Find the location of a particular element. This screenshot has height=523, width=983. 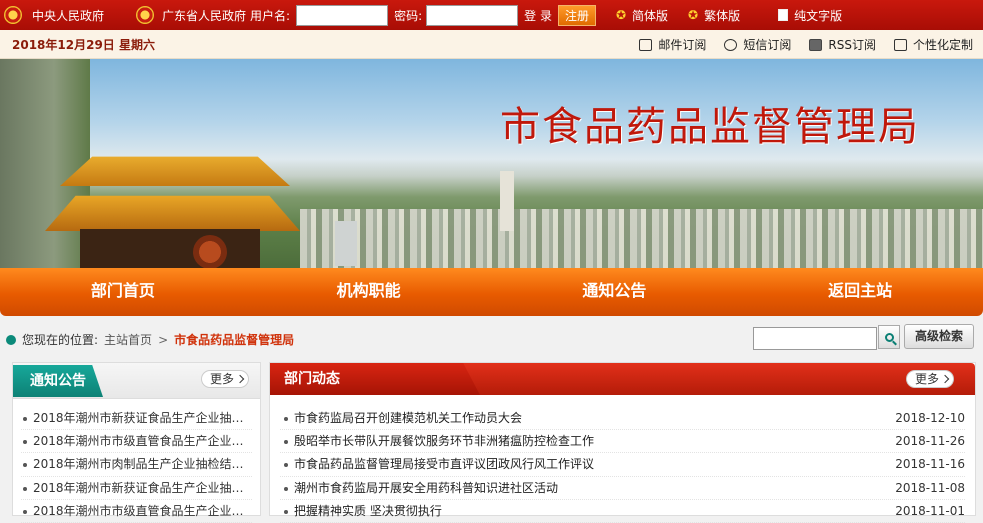

news-title: 部门动态 is located at coordinates (375, 379).